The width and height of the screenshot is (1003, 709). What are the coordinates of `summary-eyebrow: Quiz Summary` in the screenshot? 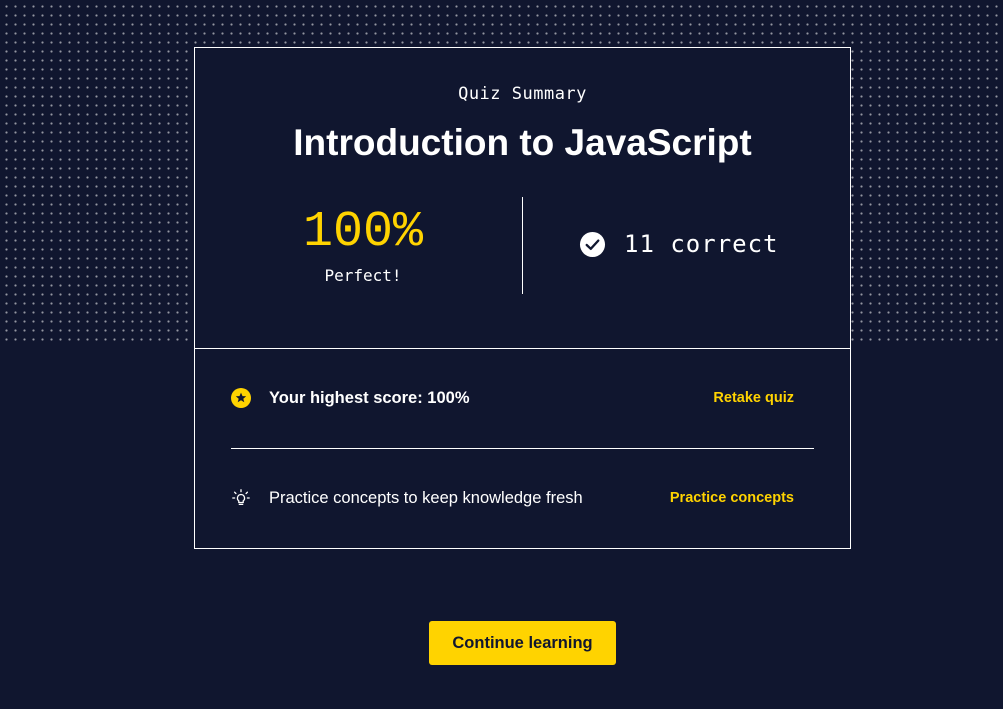 It's located at (522, 94).